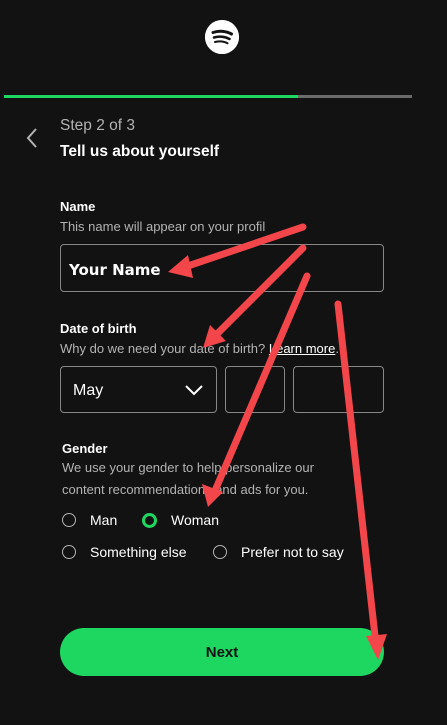 This screenshot has width=447, height=725. I want to click on name-input: Your Name, so click(222, 268).